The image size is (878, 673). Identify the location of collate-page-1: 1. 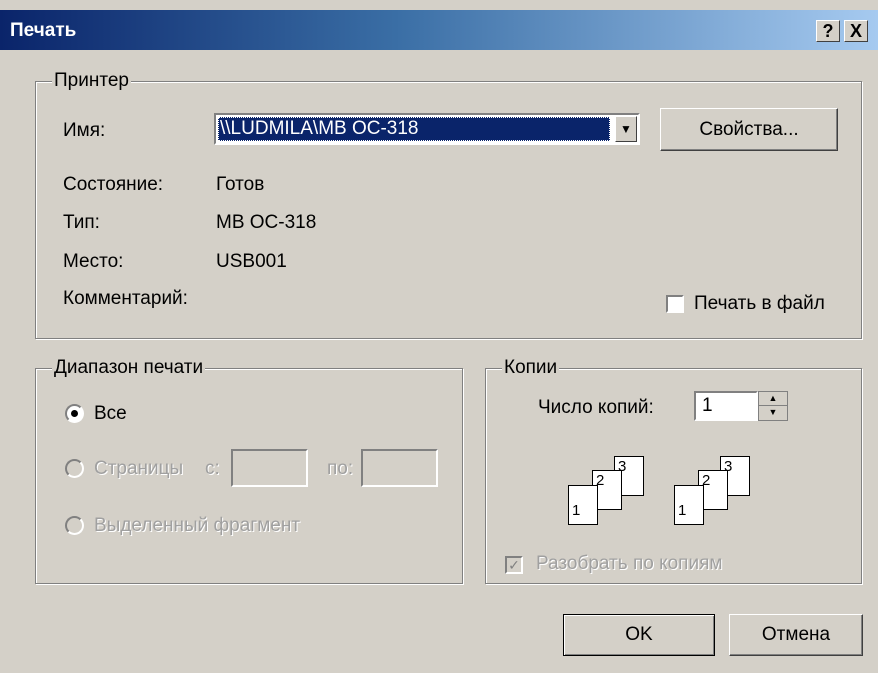
(583, 505).